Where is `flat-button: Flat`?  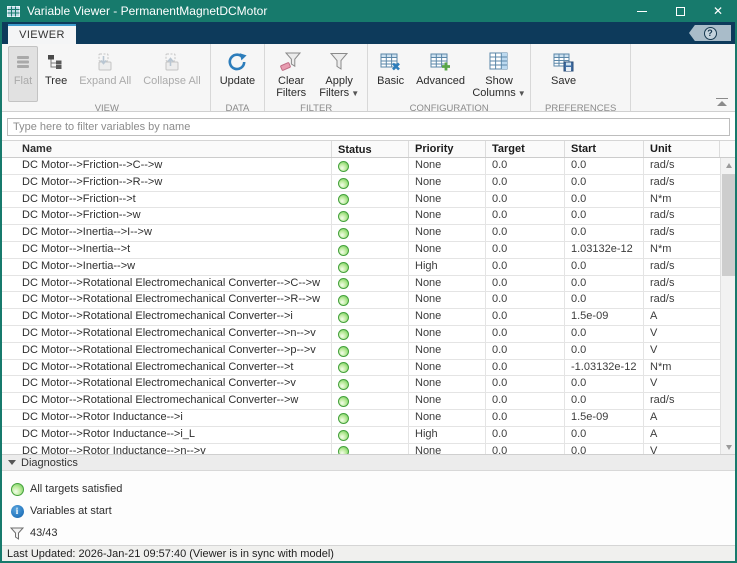
flat-button: Flat is located at coordinates (23, 74).